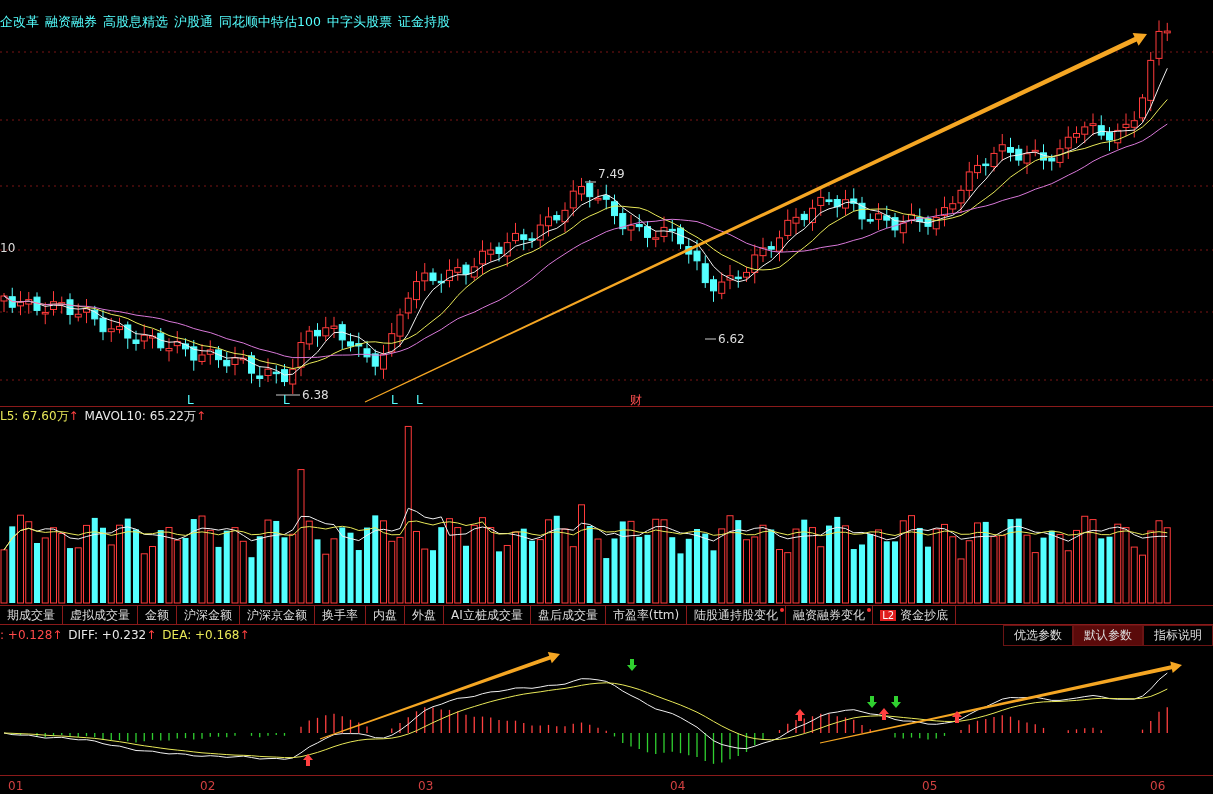  Describe the element at coordinates (135, 22) in the screenshot. I see `concept-tag: 高股息精选` at that location.